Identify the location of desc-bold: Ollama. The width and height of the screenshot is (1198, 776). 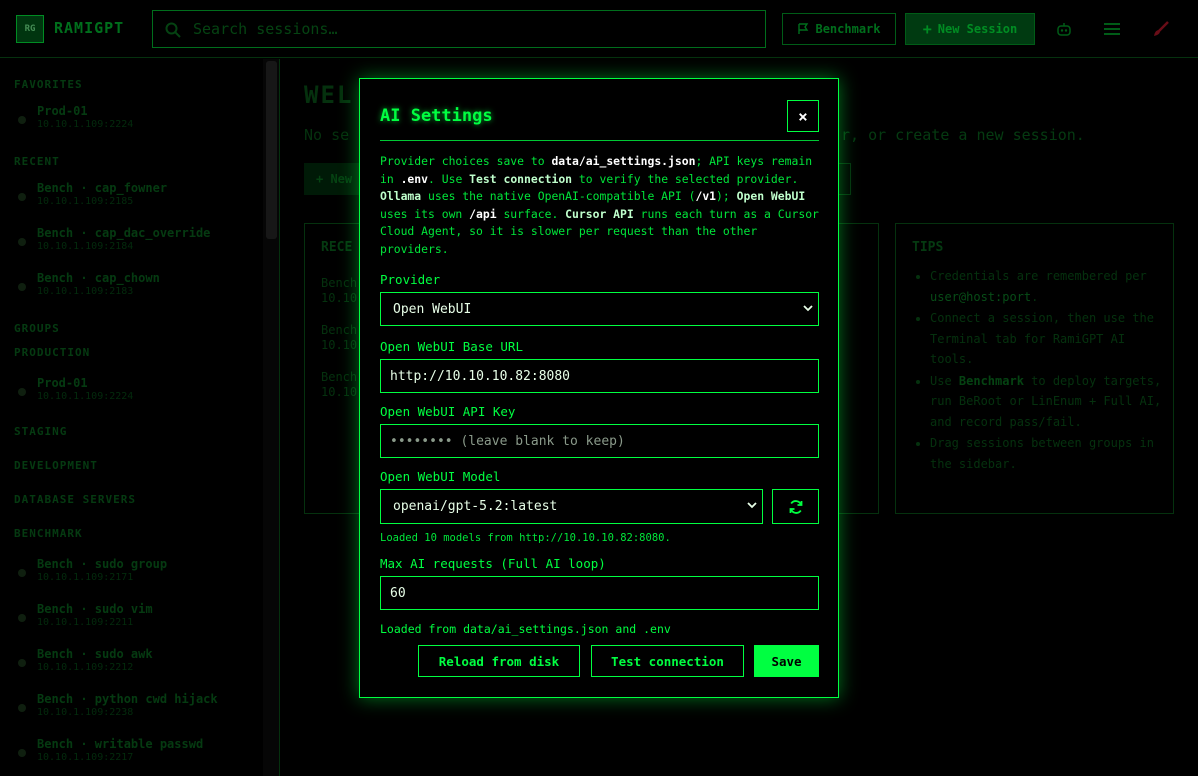
(401, 196).